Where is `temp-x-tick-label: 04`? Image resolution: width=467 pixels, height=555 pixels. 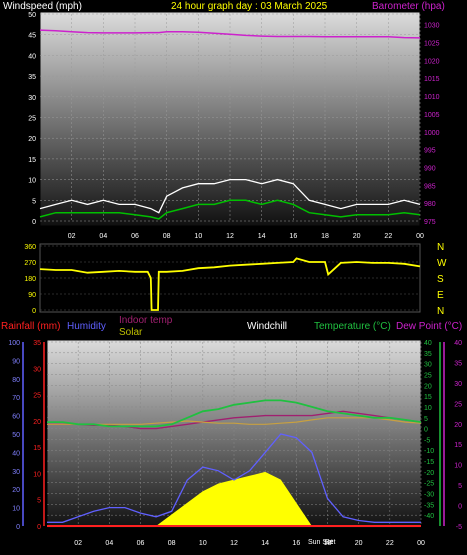
temp-x-tick-label: 04 is located at coordinates (109, 543).